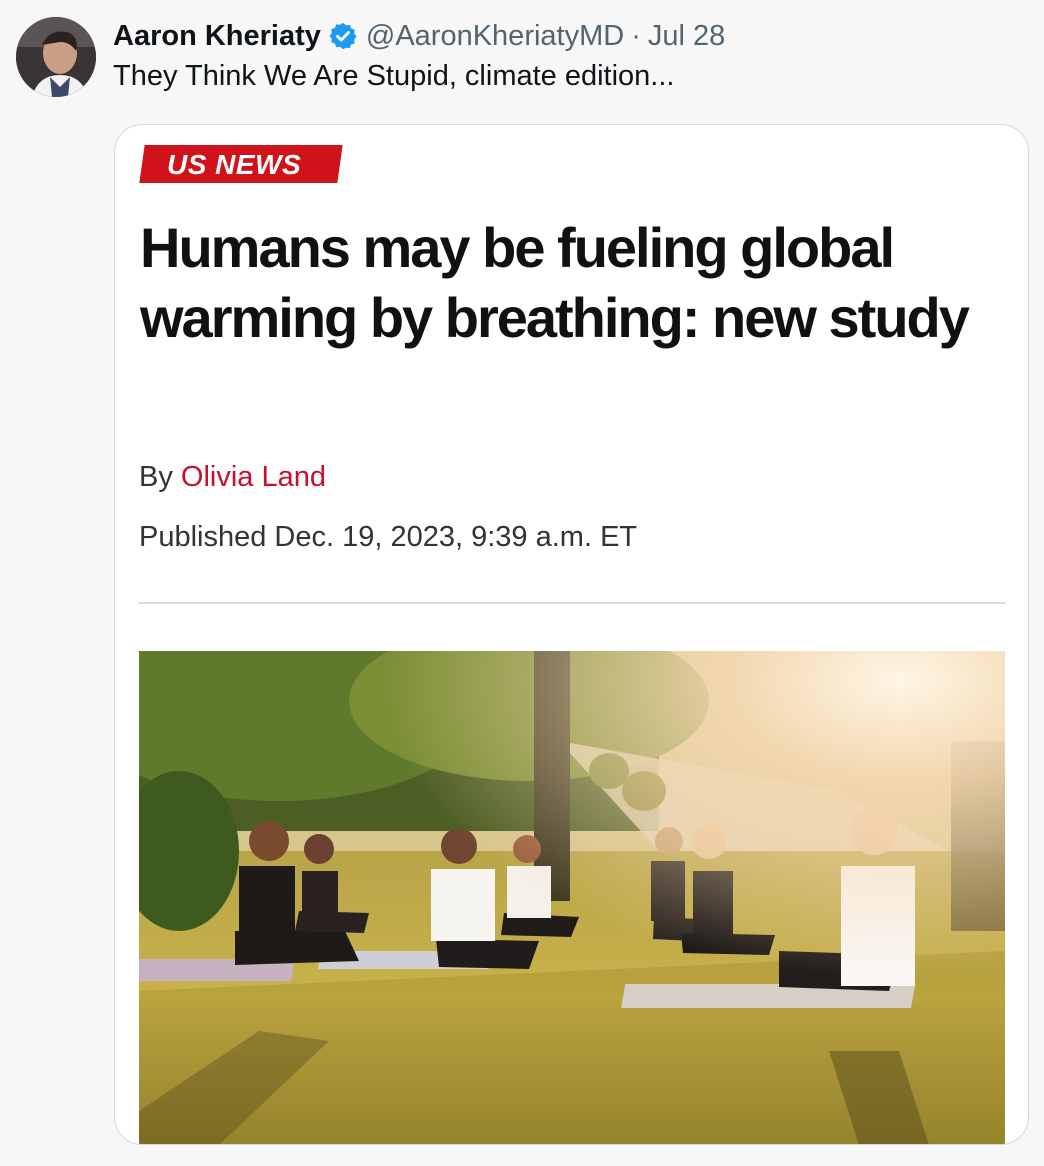 This screenshot has width=1044, height=1166. I want to click on verified-badge-icon, so click(343, 36).